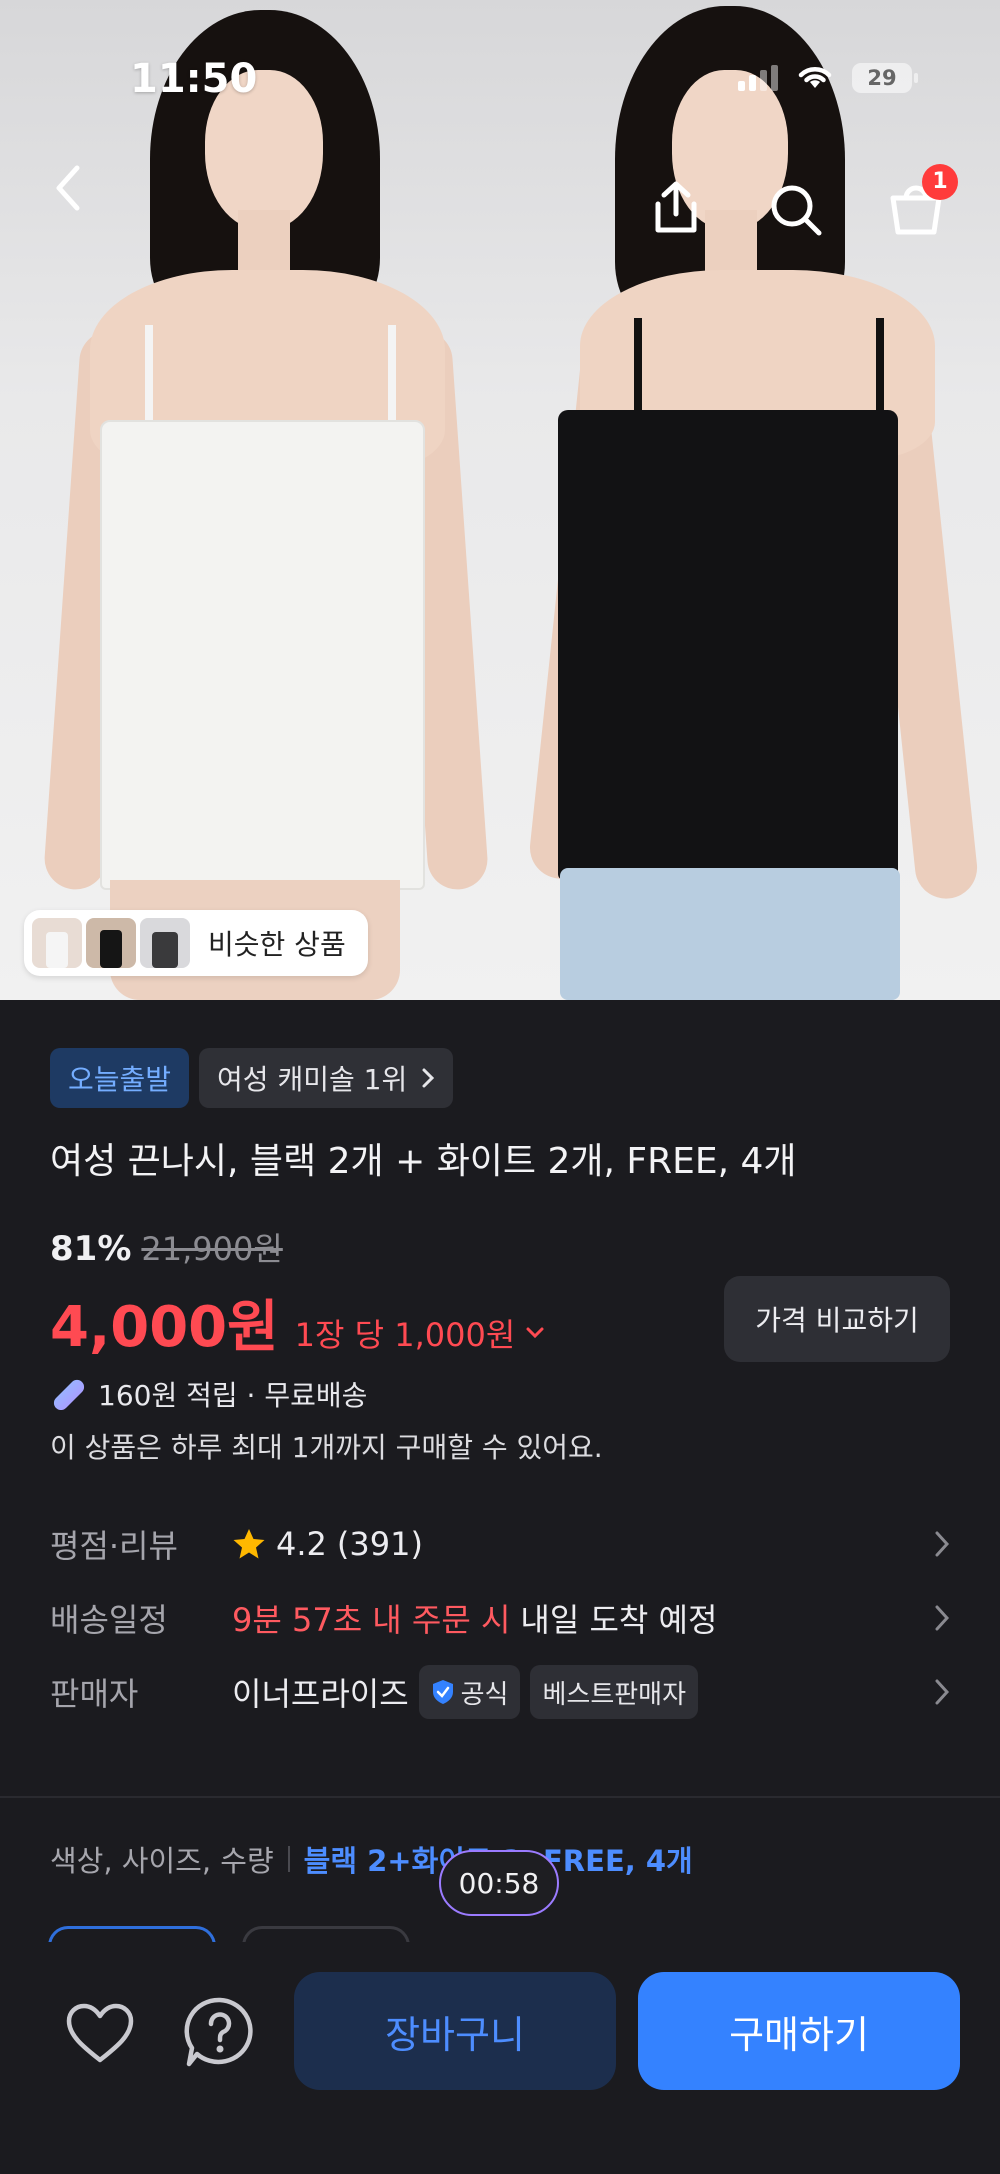  I want to click on search-icon, so click(796, 210).